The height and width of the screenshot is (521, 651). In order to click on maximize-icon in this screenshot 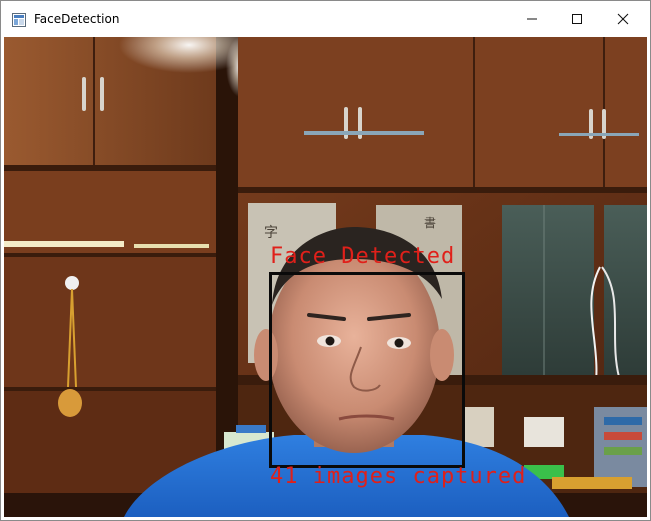, I will do `click(577, 19)`.